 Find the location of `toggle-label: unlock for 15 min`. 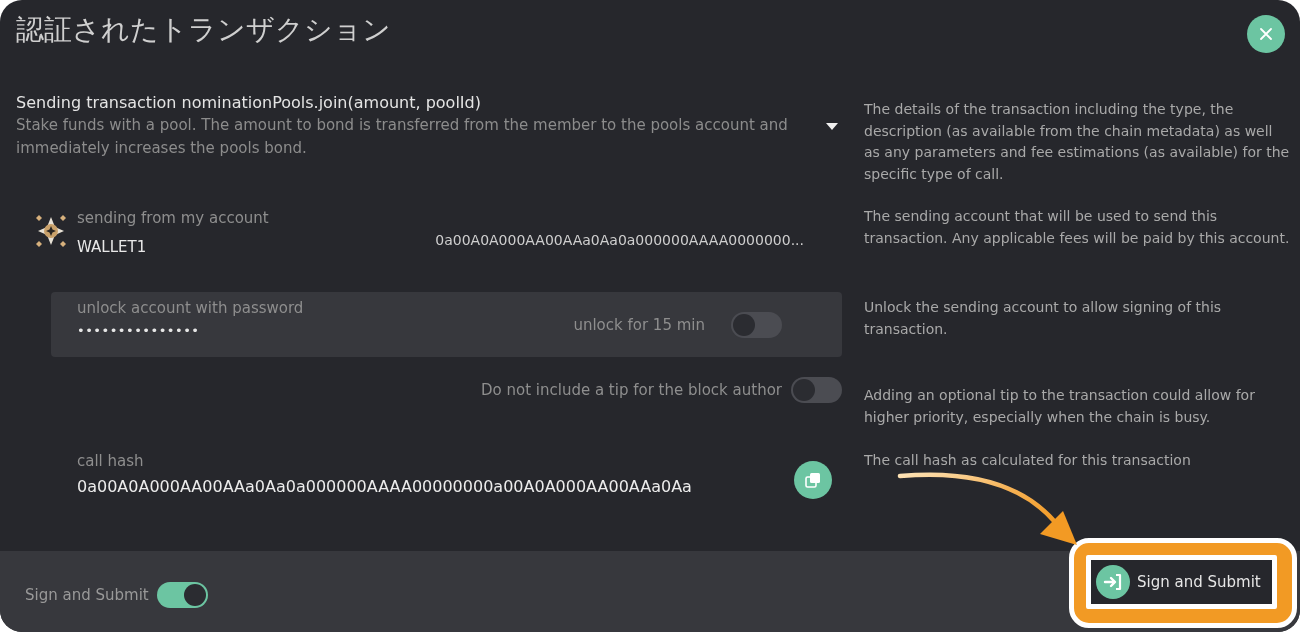

toggle-label: unlock for 15 min is located at coordinates (639, 324).